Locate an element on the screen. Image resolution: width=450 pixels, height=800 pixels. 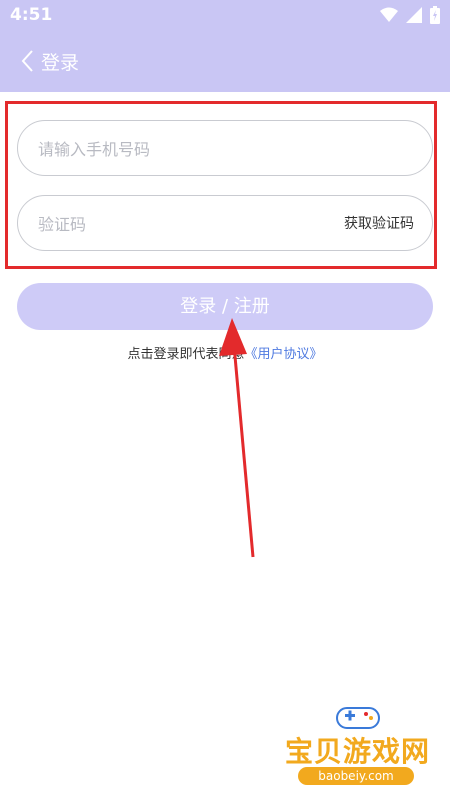
agreement-text: 点击登录即代表同意《用户协议》 is located at coordinates (225, 352).